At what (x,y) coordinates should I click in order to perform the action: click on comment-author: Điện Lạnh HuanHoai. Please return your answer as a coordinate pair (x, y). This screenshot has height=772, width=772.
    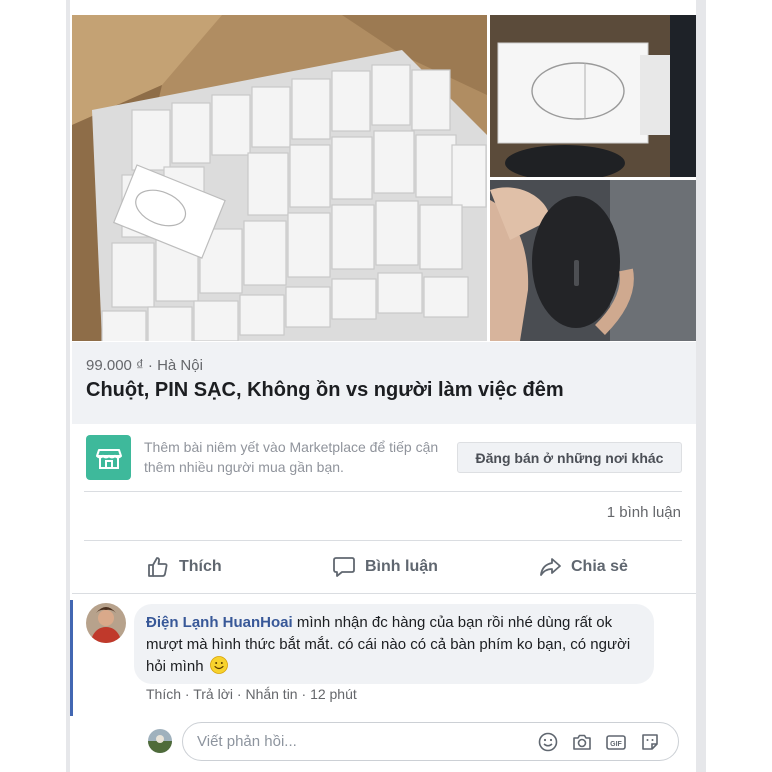
    Looking at the image, I should click on (219, 622).